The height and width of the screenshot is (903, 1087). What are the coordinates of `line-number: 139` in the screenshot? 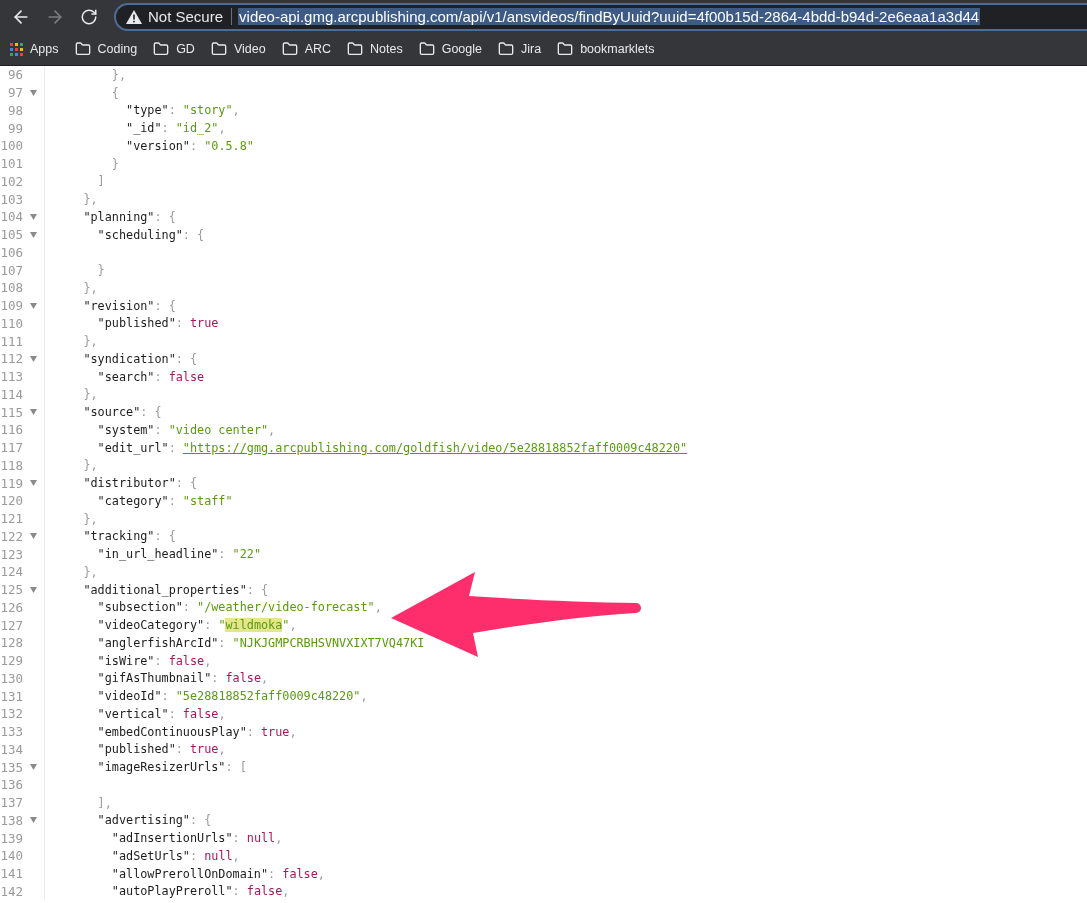 It's located at (11, 838).